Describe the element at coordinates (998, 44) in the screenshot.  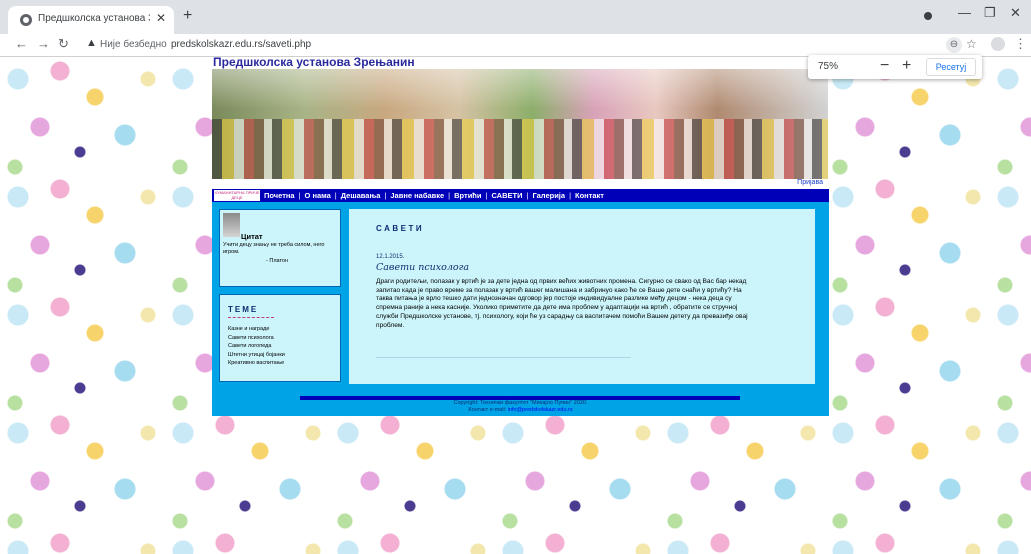
I see `profile-avatar-icon` at that location.